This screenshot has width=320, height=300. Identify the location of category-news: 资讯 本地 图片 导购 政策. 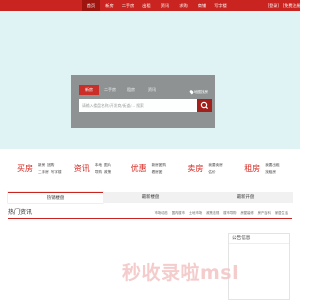
(93, 168).